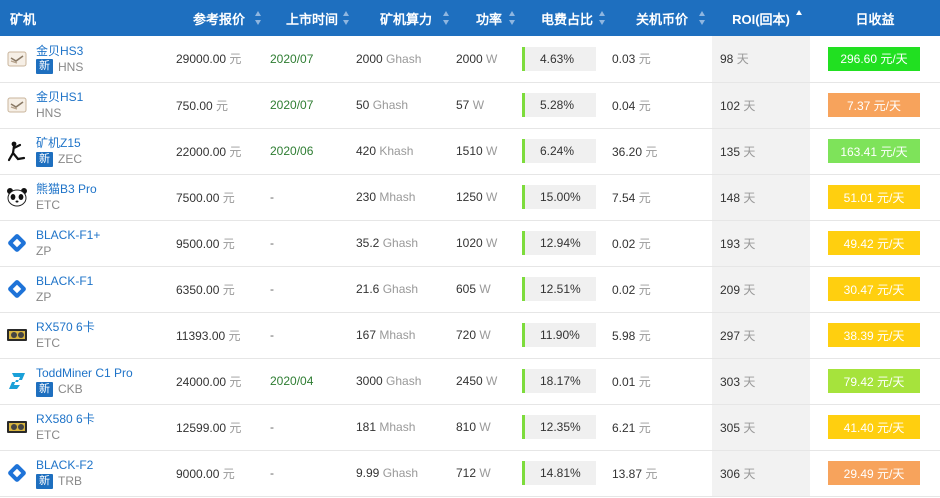 This screenshot has width=940, height=498. I want to click on header-elec-label: 电费占比, so click(566, 19).